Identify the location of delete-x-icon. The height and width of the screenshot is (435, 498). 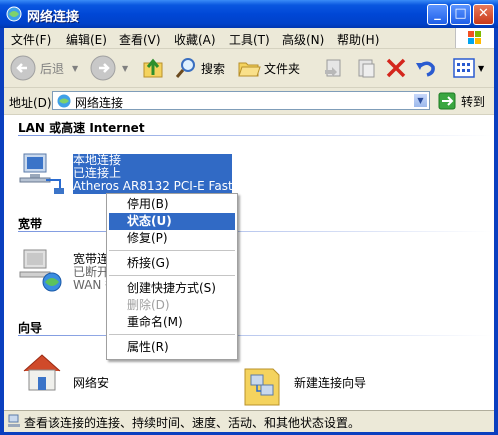
(396, 68).